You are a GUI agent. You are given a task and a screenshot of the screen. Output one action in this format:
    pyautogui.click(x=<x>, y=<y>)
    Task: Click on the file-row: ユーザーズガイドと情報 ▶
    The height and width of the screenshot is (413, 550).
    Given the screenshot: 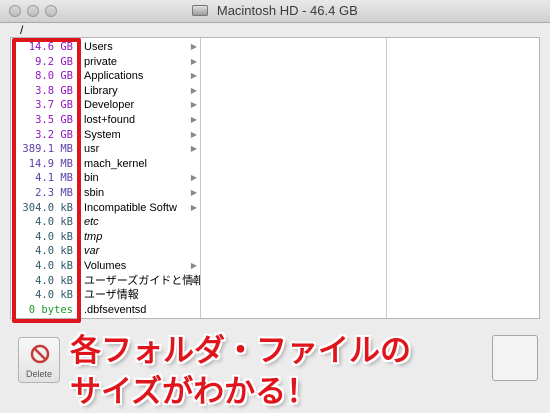 What is the action you would take?
    pyautogui.click(x=141, y=281)
    